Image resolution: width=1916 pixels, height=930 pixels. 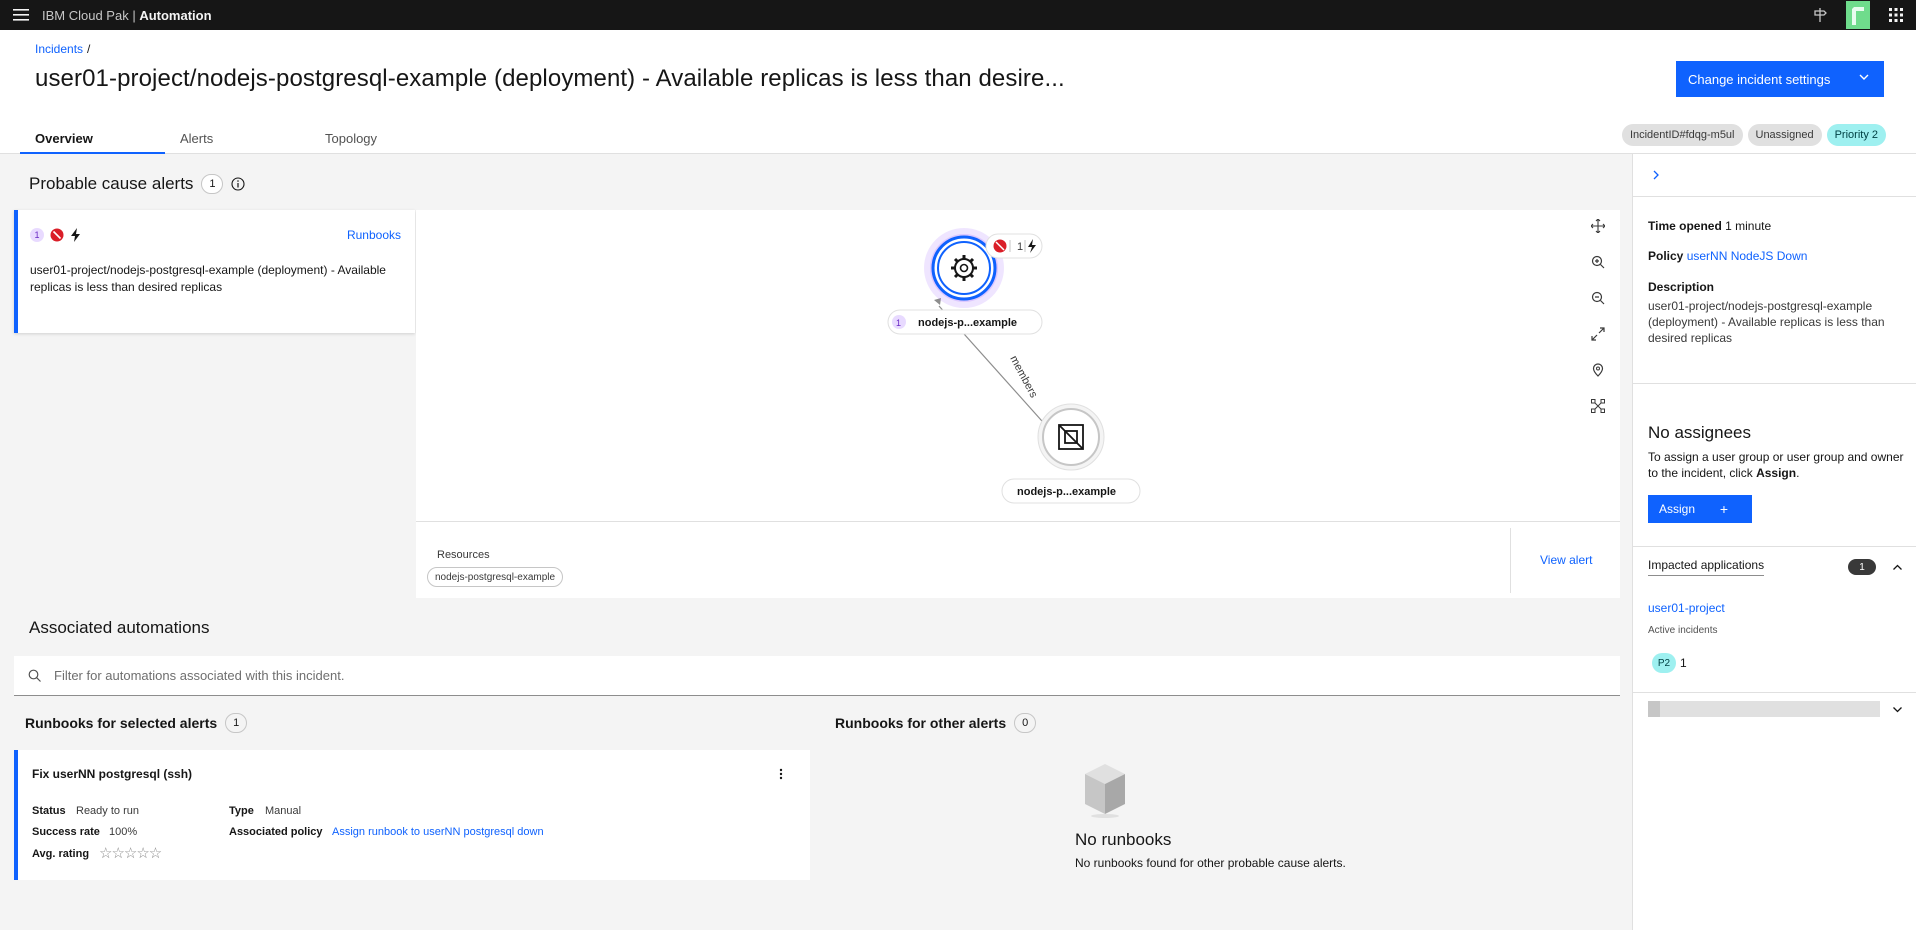 I want to click on status-value: Ready to run, so click(x=107, y=811).